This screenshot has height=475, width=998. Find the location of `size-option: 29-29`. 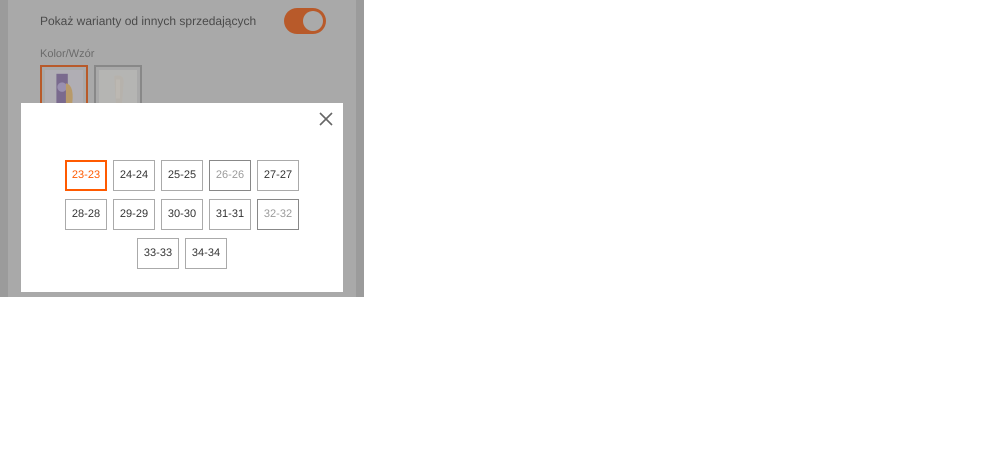

size-option: 29-29 is located at coordinates (134, 214).